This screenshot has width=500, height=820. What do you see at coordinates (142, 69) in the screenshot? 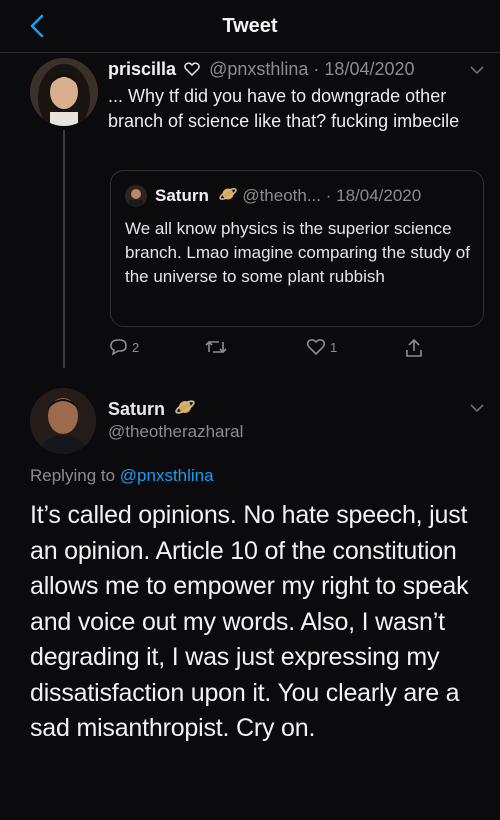
I see `author-name: priscilla` at bounding box center [142, 69].